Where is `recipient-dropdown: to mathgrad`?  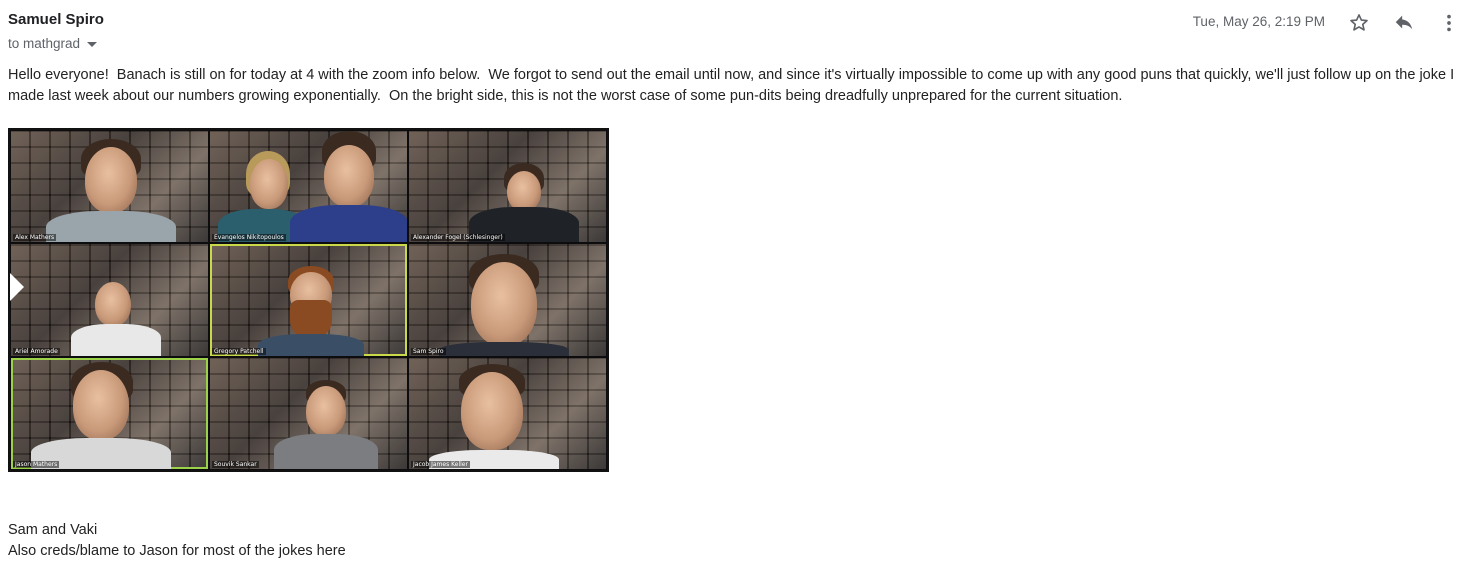
recipient-dropdown: to mathgrad is located at coordinates (53, 43).